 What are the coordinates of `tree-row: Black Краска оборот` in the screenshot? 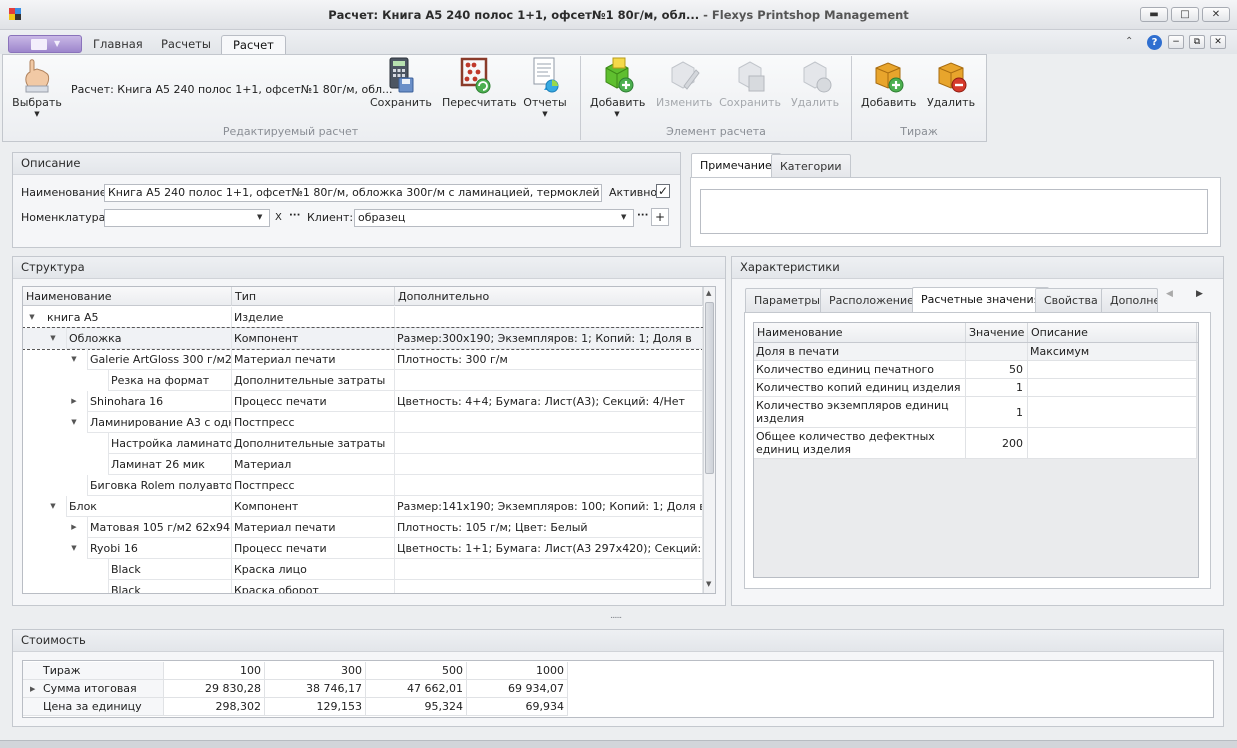 It's located at (363, 586).